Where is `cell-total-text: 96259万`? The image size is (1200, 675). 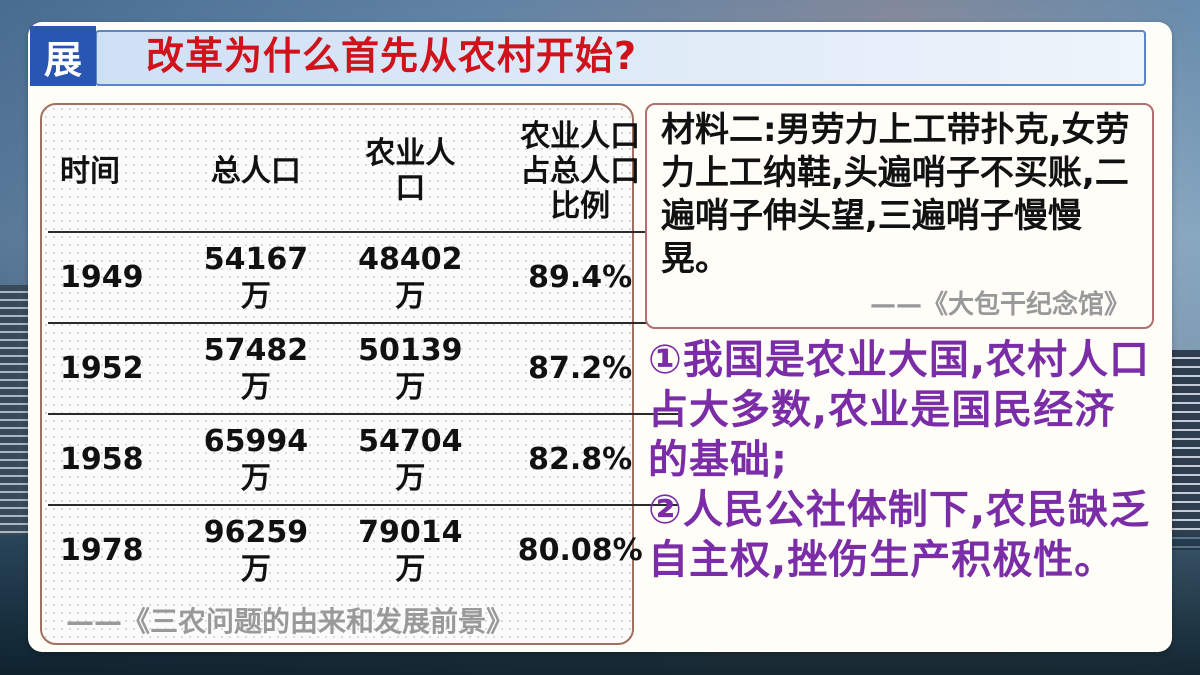 cell-total-text: 96259万 is located at coordinates (256, 550).